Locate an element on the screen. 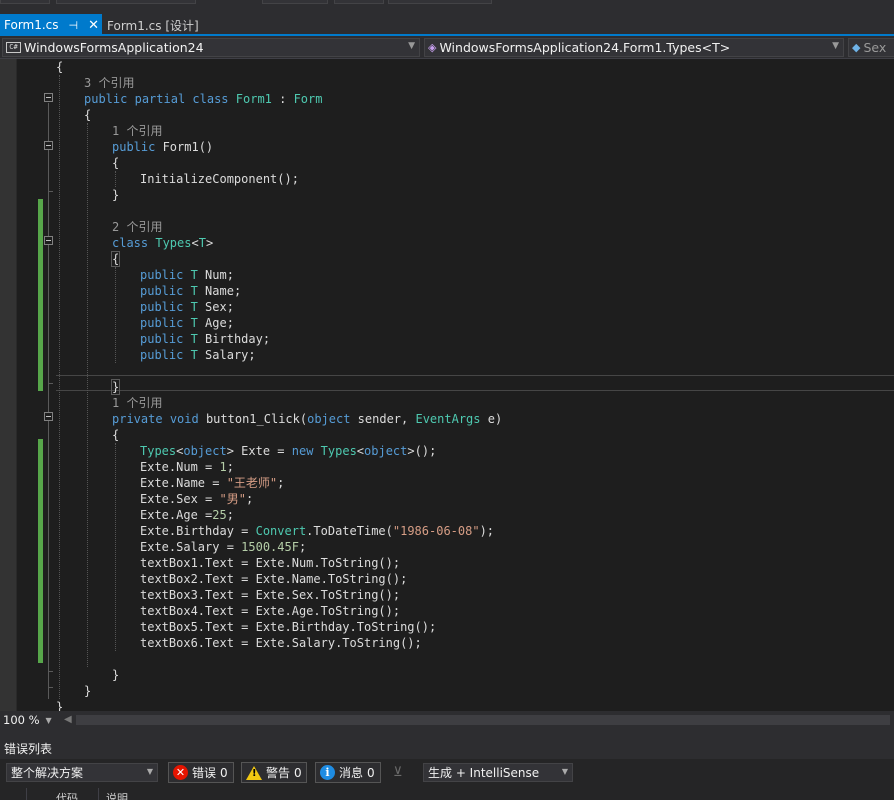 The width and height of the screenshot is (894, 800). code-token: textBox2.Text = Exte.Name.ToString(); is located at coordinates (274, 579).